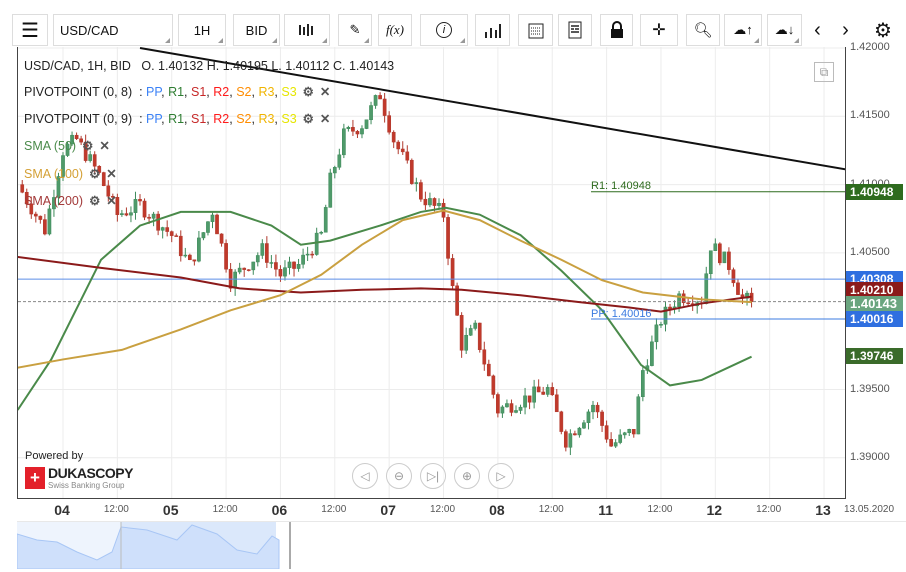 This screenshot has height=572, width=906. I want to click on side-select: BID, so click(256, 30).